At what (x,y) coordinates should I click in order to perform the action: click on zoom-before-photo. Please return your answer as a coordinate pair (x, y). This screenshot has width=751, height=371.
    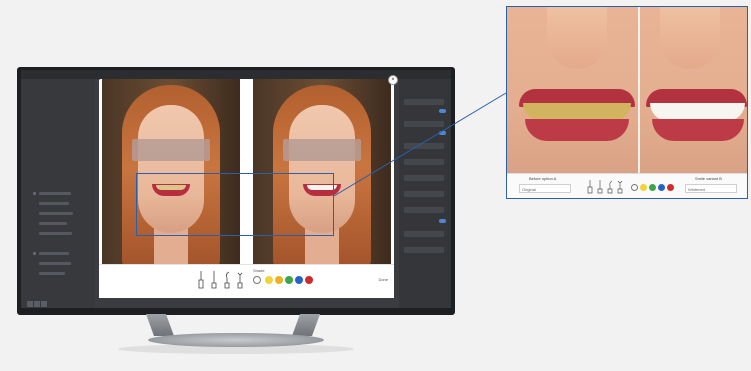
    Looking at the image, I should click on (572, 90).